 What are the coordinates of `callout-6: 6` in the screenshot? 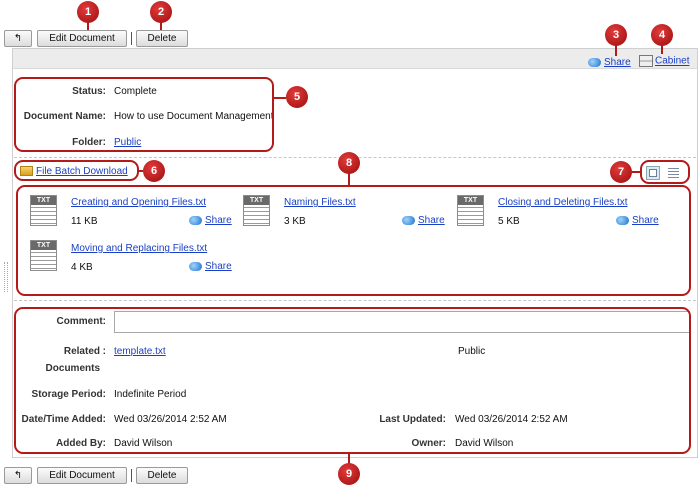 It's located at (154, 171).